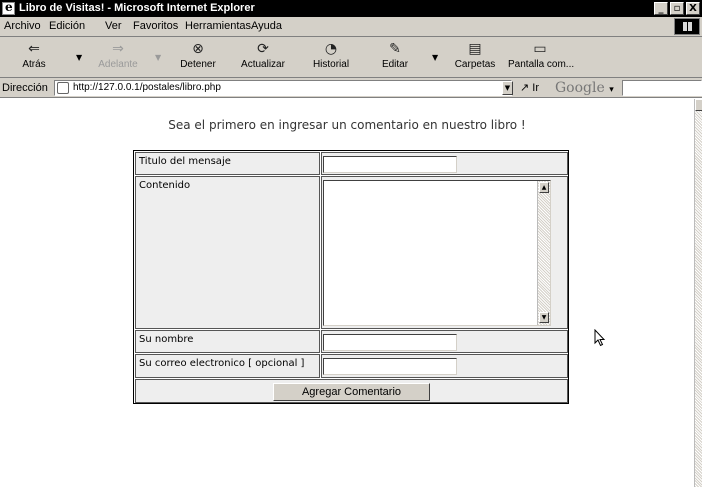  Describe the element at coordinates (79, 57) in the screenshot. I see `back-dropdown-icon: ▼` at that location.